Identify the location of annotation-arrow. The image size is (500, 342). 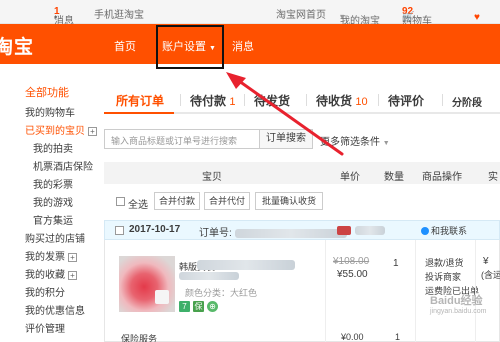
(285, 114).